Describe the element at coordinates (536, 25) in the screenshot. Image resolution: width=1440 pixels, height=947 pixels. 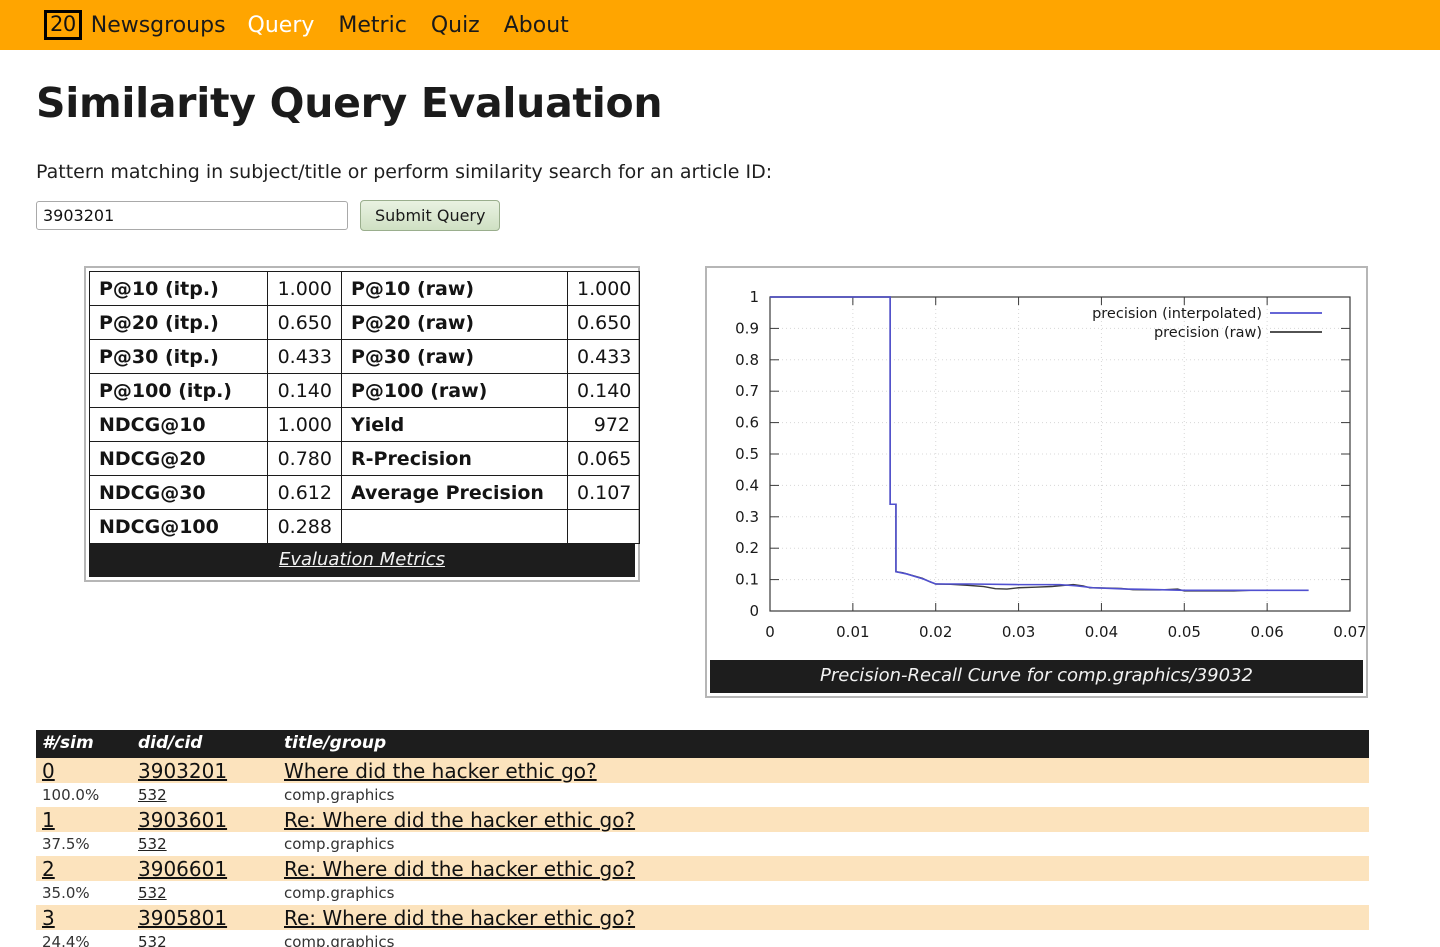
I see `nav-link-about: About` at that location.